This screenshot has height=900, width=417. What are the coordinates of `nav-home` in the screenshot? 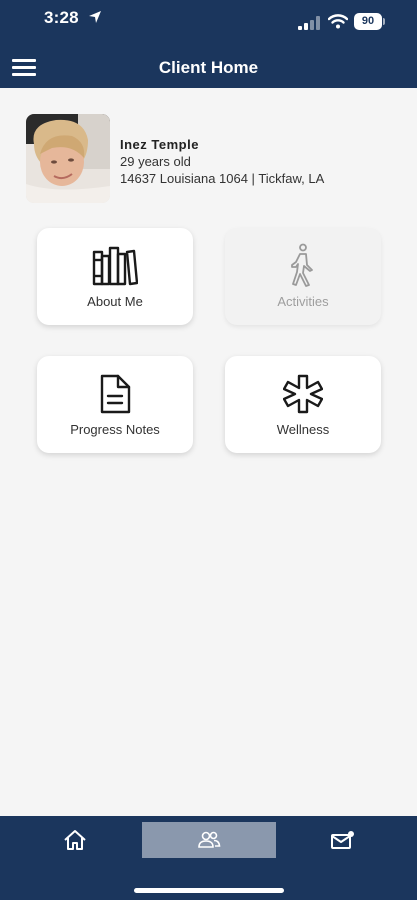 It's located at (75, 840).